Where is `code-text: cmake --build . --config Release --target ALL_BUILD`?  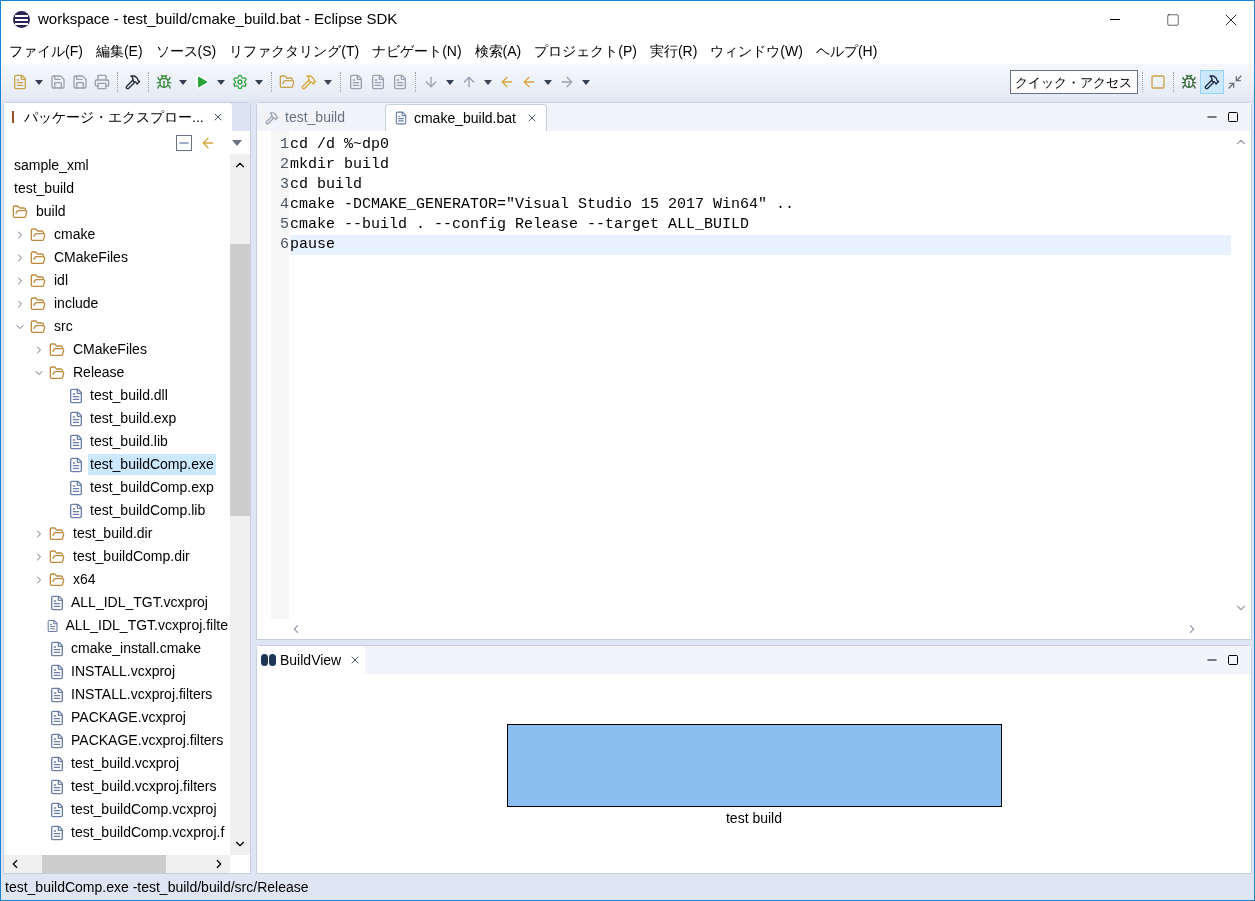 code-text: cmake --build . --config Release --target ALL_BUILD is located at coordinates (520, 225).